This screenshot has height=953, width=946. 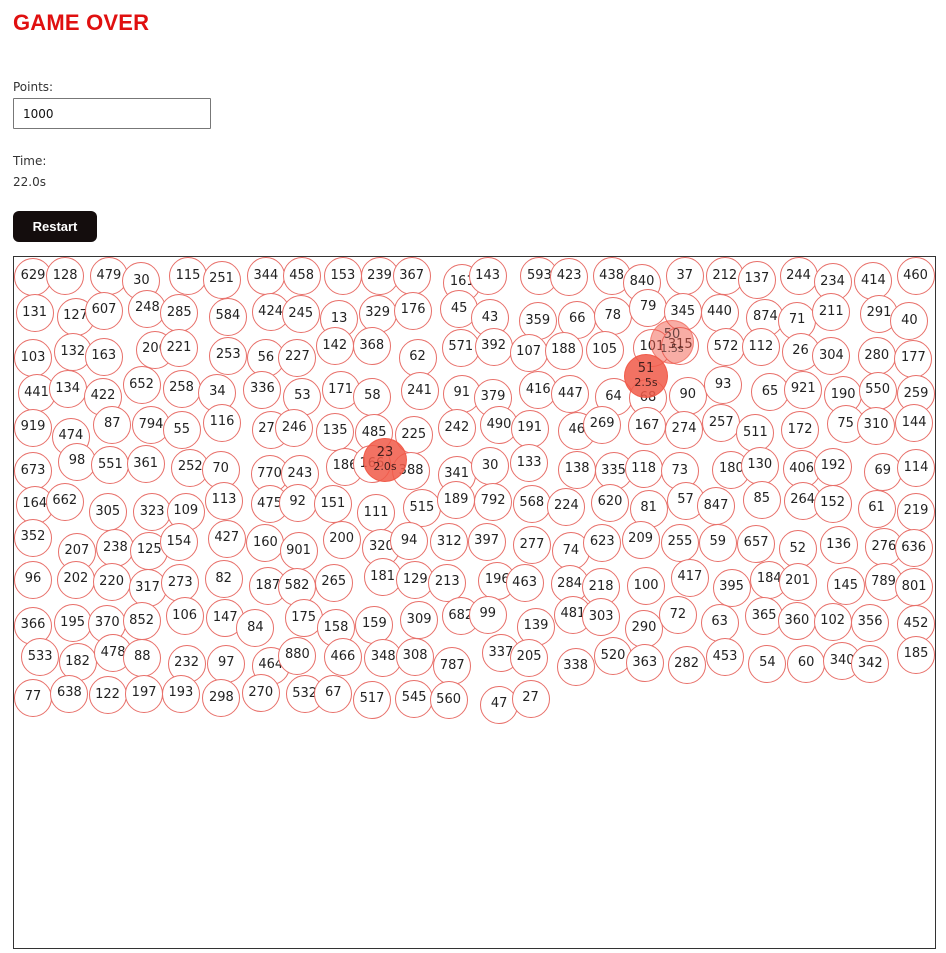 What do you see at coordinates (798, 276) in the screenshot?
I see `game-circle: 244` at bounding box center [798, 276].